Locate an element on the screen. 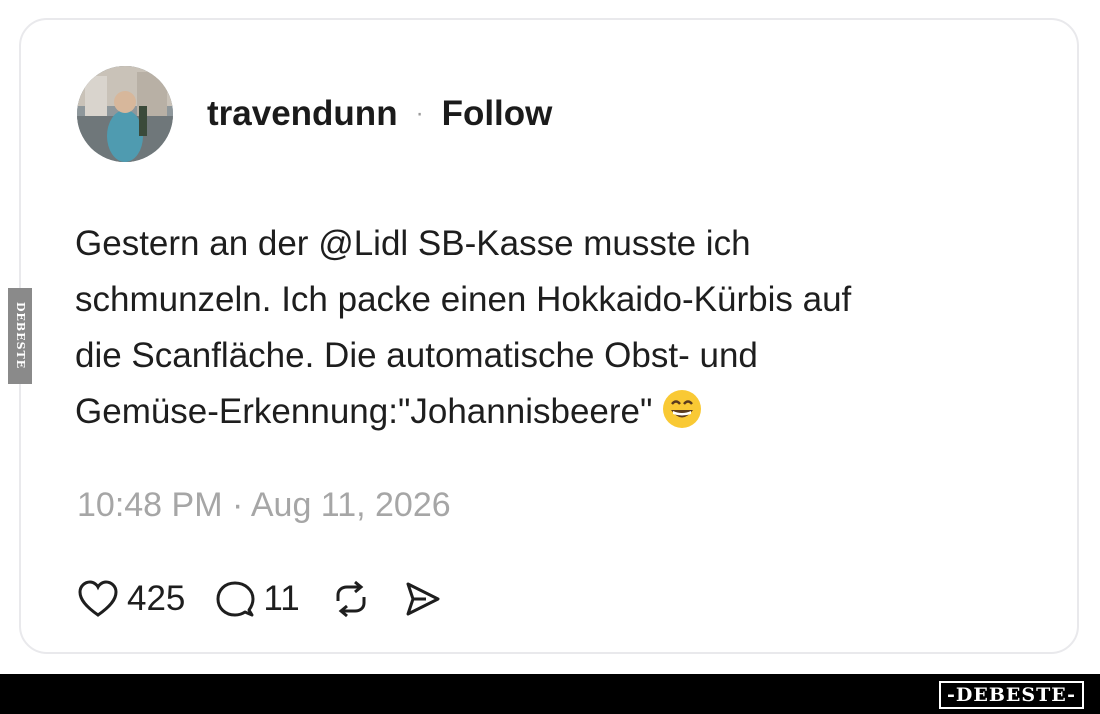 The height and width of the screenshot is (714, 1100). comment-count: 11 is located at coordinates (281, 598).